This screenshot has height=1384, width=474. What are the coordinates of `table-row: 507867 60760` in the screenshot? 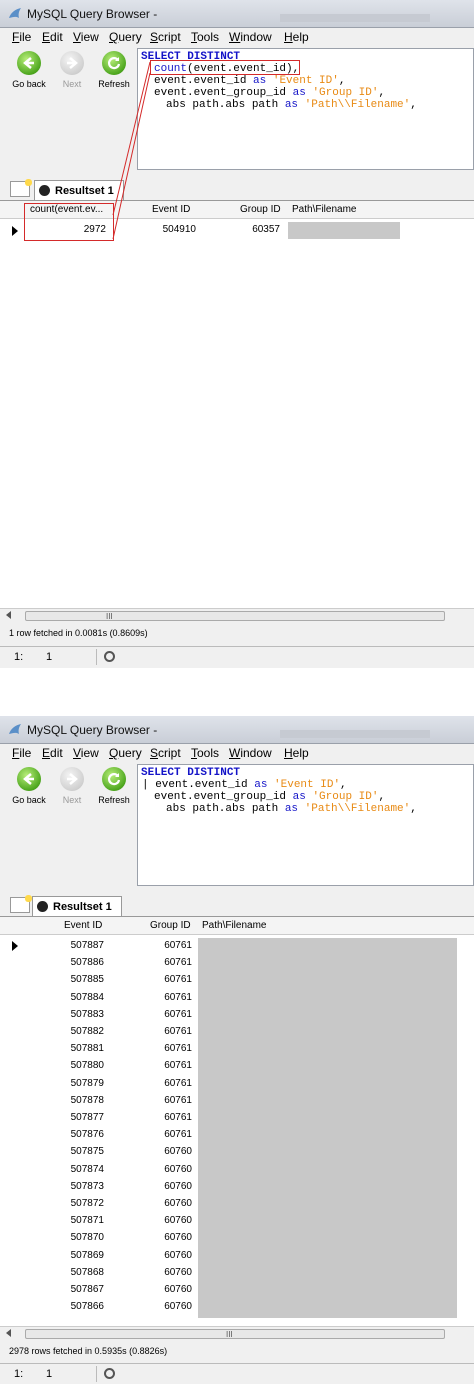 It's located at (237, 1290).